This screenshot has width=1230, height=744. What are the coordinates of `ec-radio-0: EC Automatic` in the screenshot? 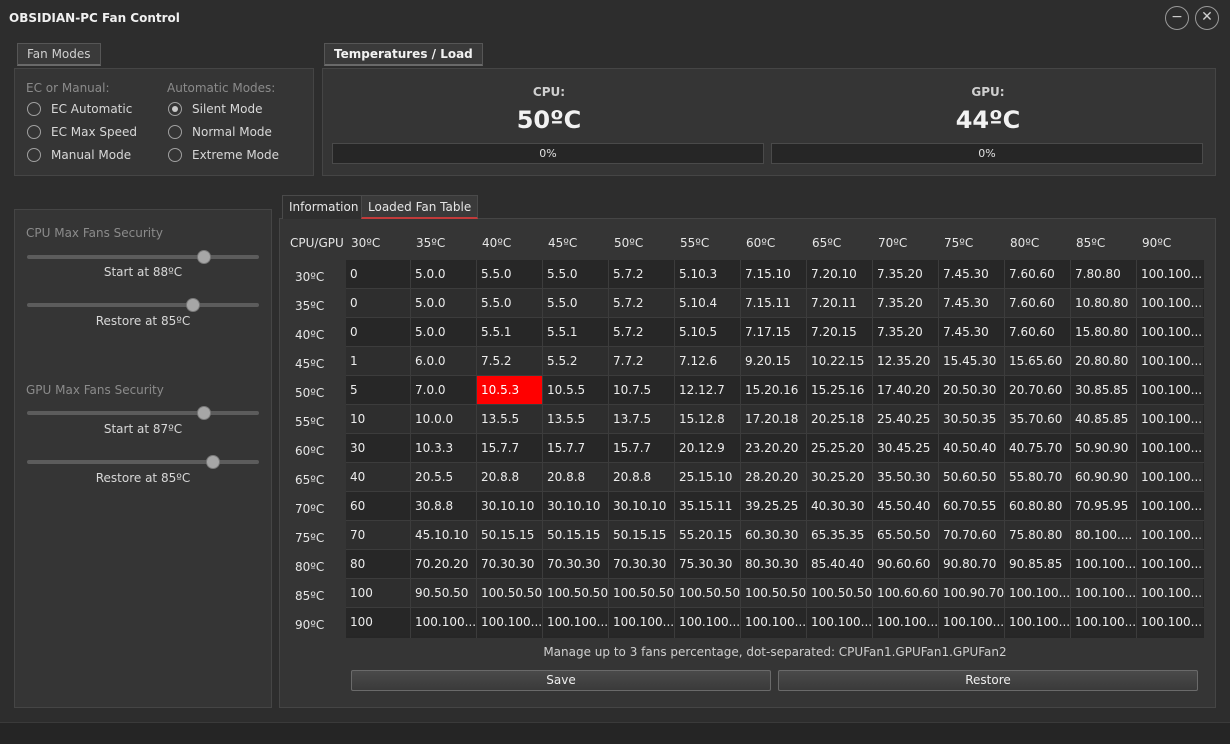 It's located at (79, 109).